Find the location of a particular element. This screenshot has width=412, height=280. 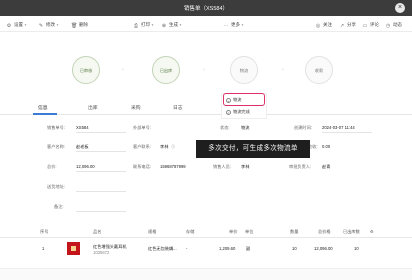

column-header: 规格 is located at coordinates (152, 231).